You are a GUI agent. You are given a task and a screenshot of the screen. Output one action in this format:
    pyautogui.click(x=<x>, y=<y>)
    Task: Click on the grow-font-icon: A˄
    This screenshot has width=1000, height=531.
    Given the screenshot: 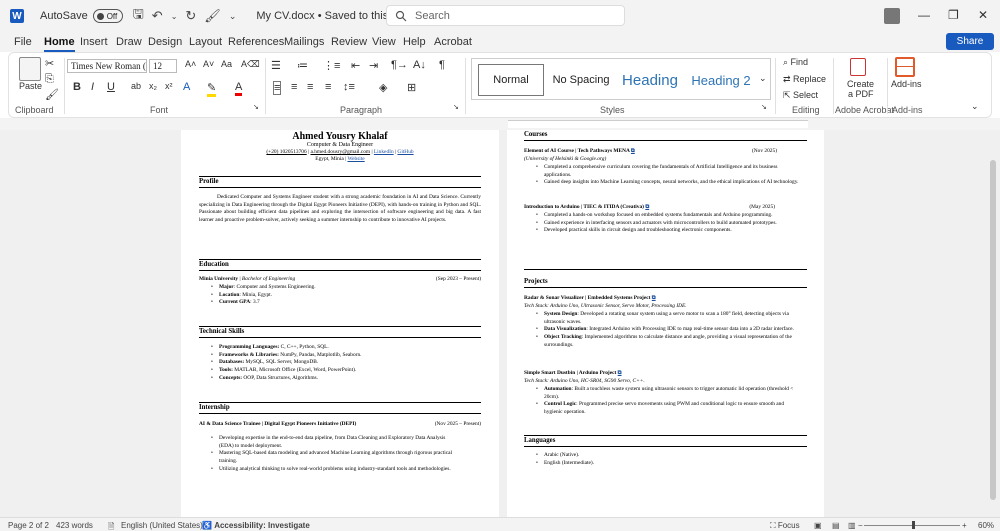 What is the action you would take?
    pyautogui.click(x=190, y=64)
    